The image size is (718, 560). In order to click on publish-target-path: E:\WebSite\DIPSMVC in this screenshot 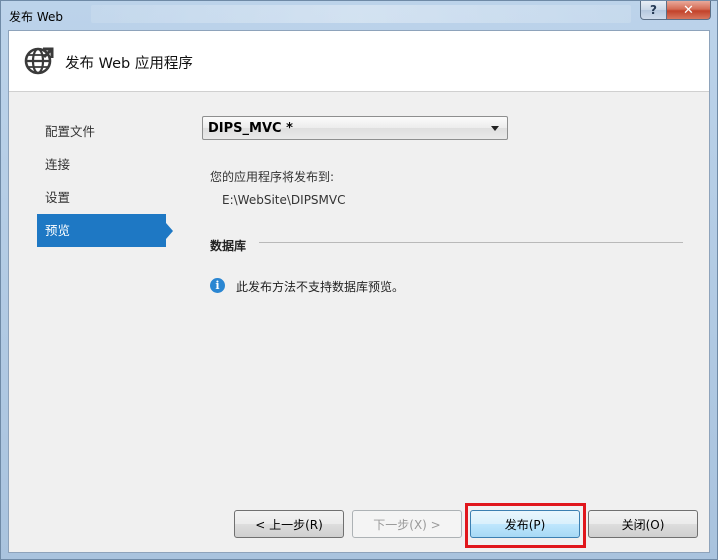, I will do `click(284, 200)`.